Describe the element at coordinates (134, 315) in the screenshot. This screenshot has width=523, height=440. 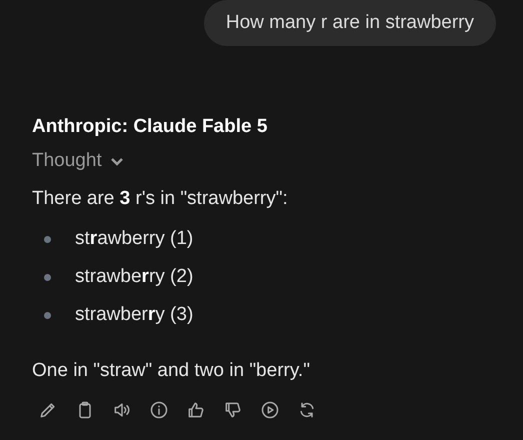
I see `list-item-text: strawberry (3)` at that location.